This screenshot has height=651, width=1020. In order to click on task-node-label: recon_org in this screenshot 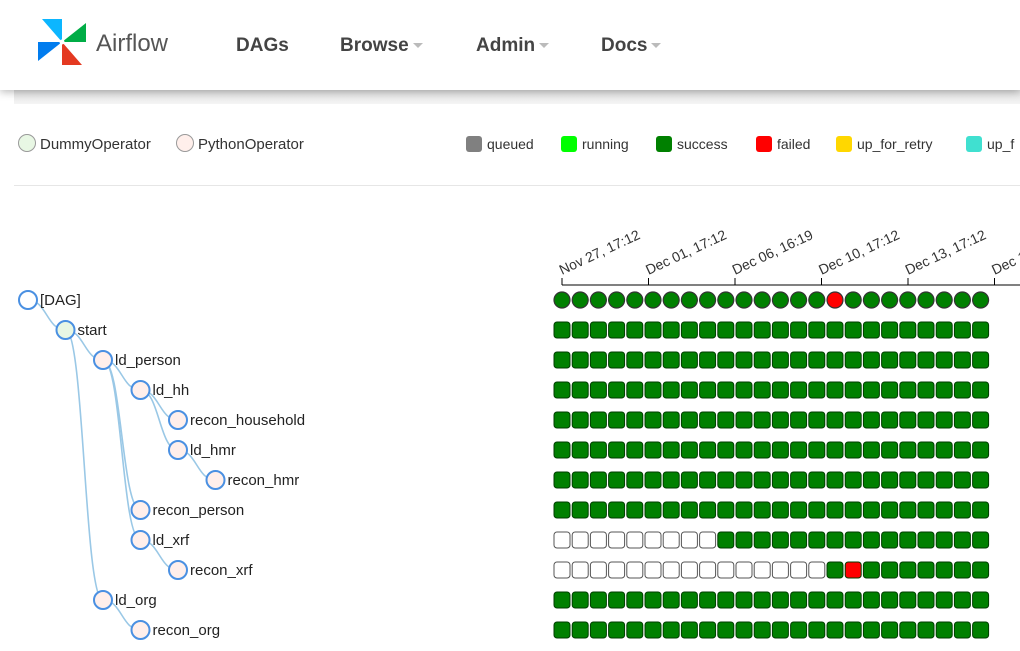, I will do `click(187, 630)`.